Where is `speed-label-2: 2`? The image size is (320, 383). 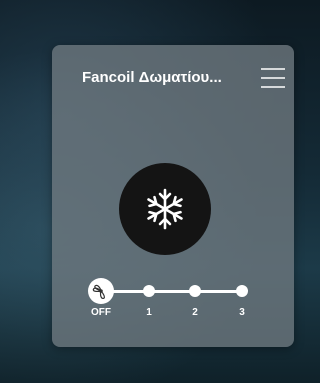
speed-label-2: 2 is located at coordinates (195, 312).